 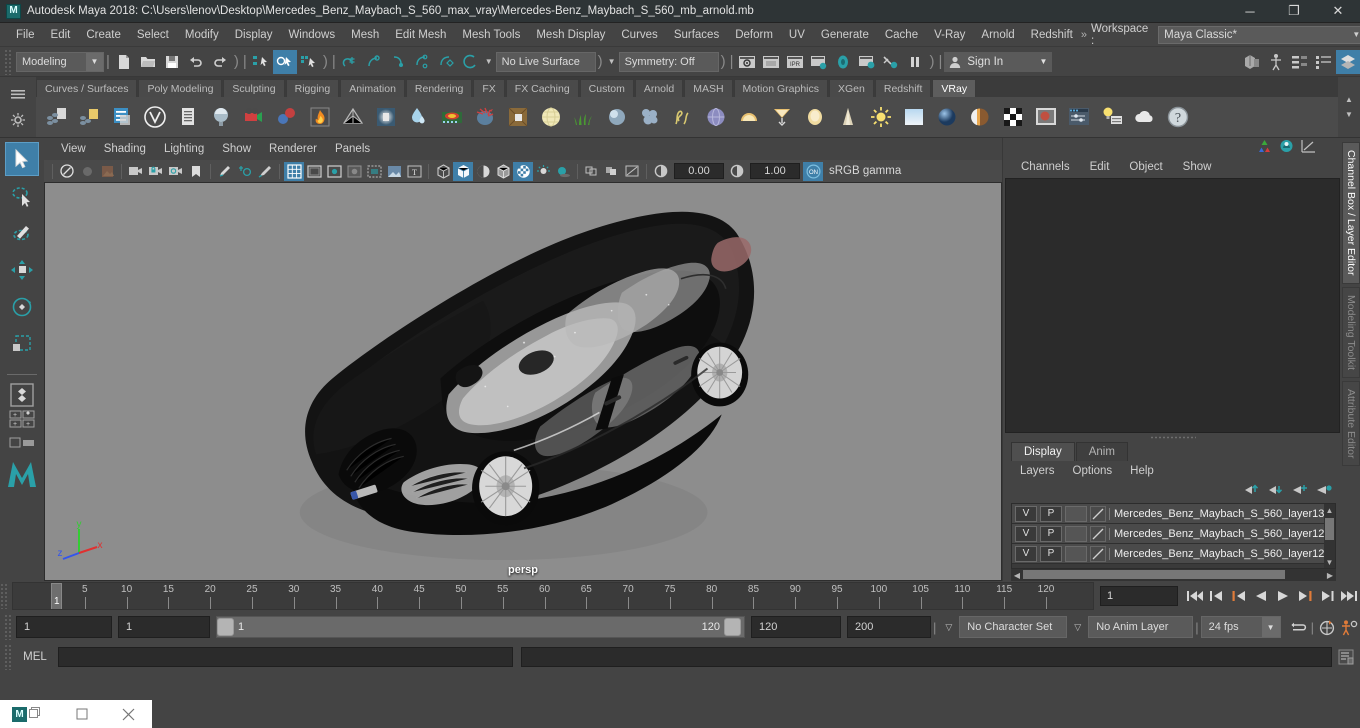 What do you see at coordinates (1239, 596) in the screenshot?
I see `step-back-frame-button` at bounding box center [1239, 596].